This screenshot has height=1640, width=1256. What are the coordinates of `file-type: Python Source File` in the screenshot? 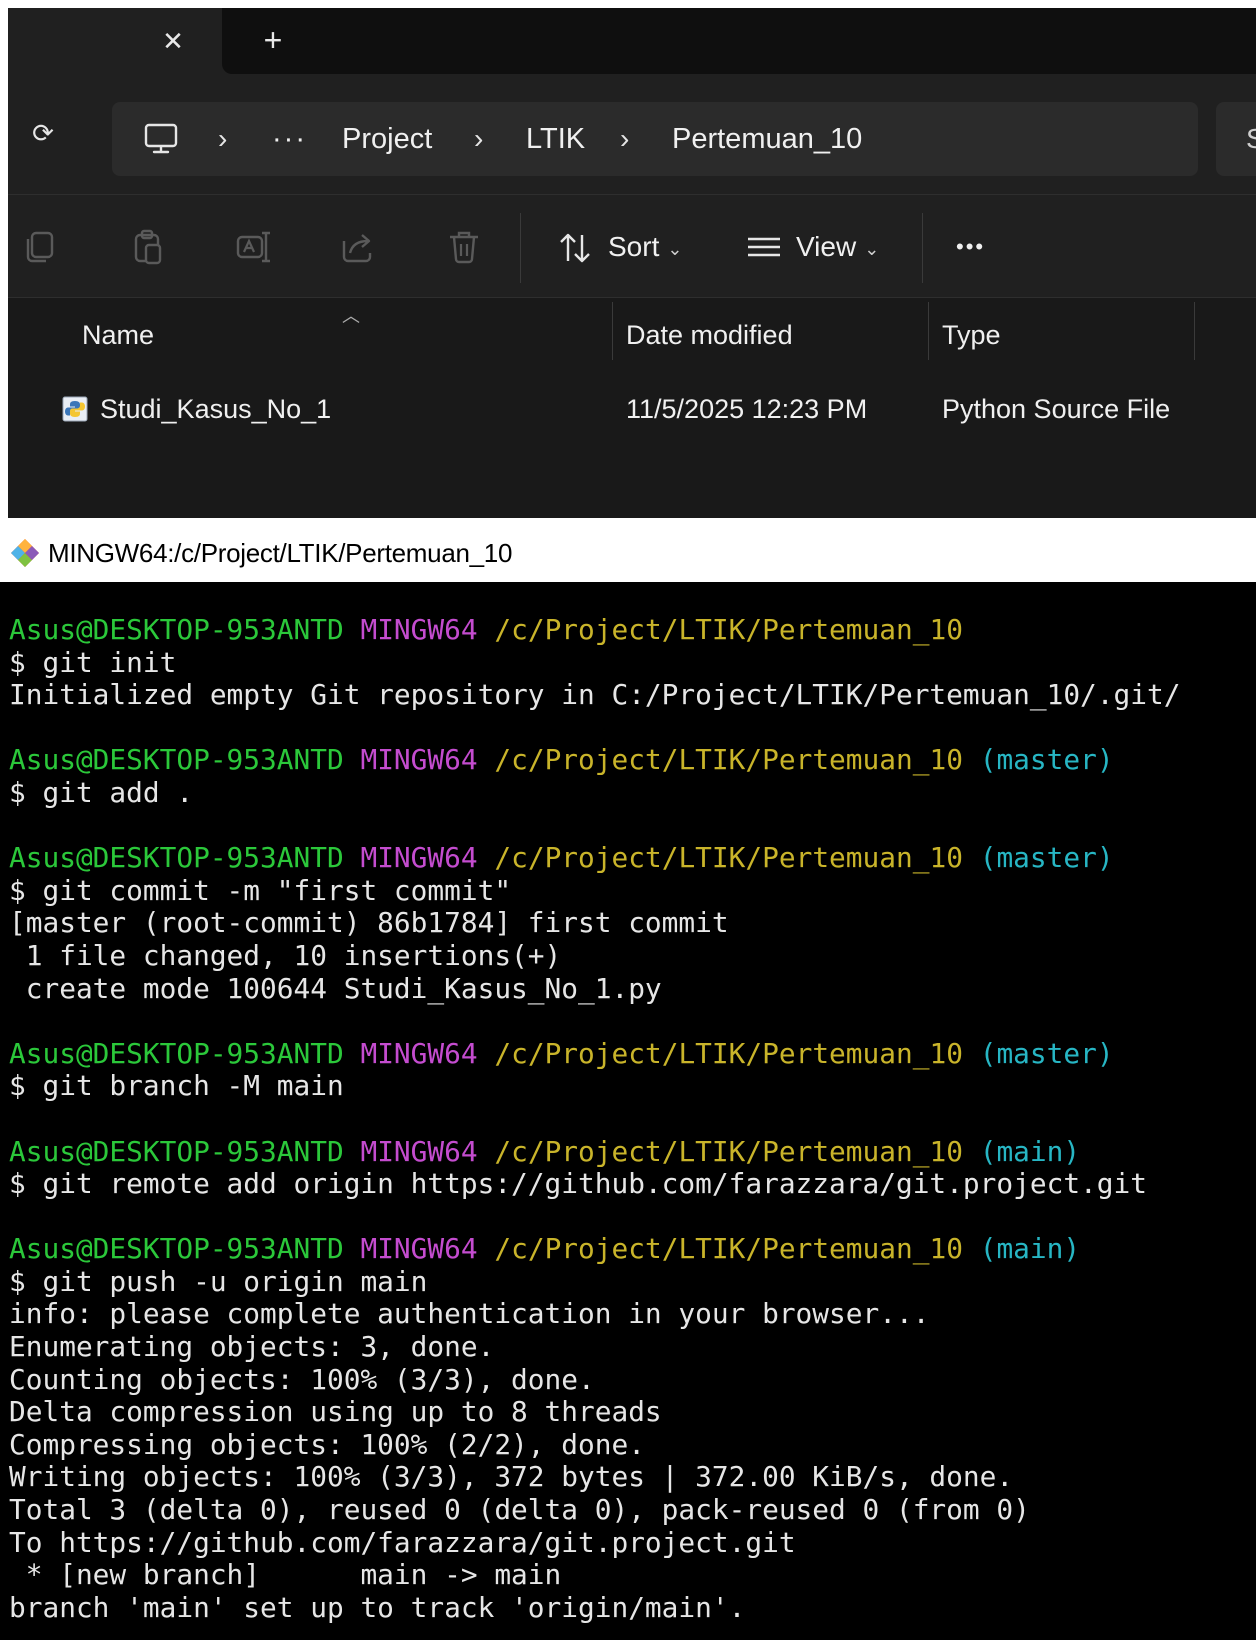 It's located at (1056, 409).